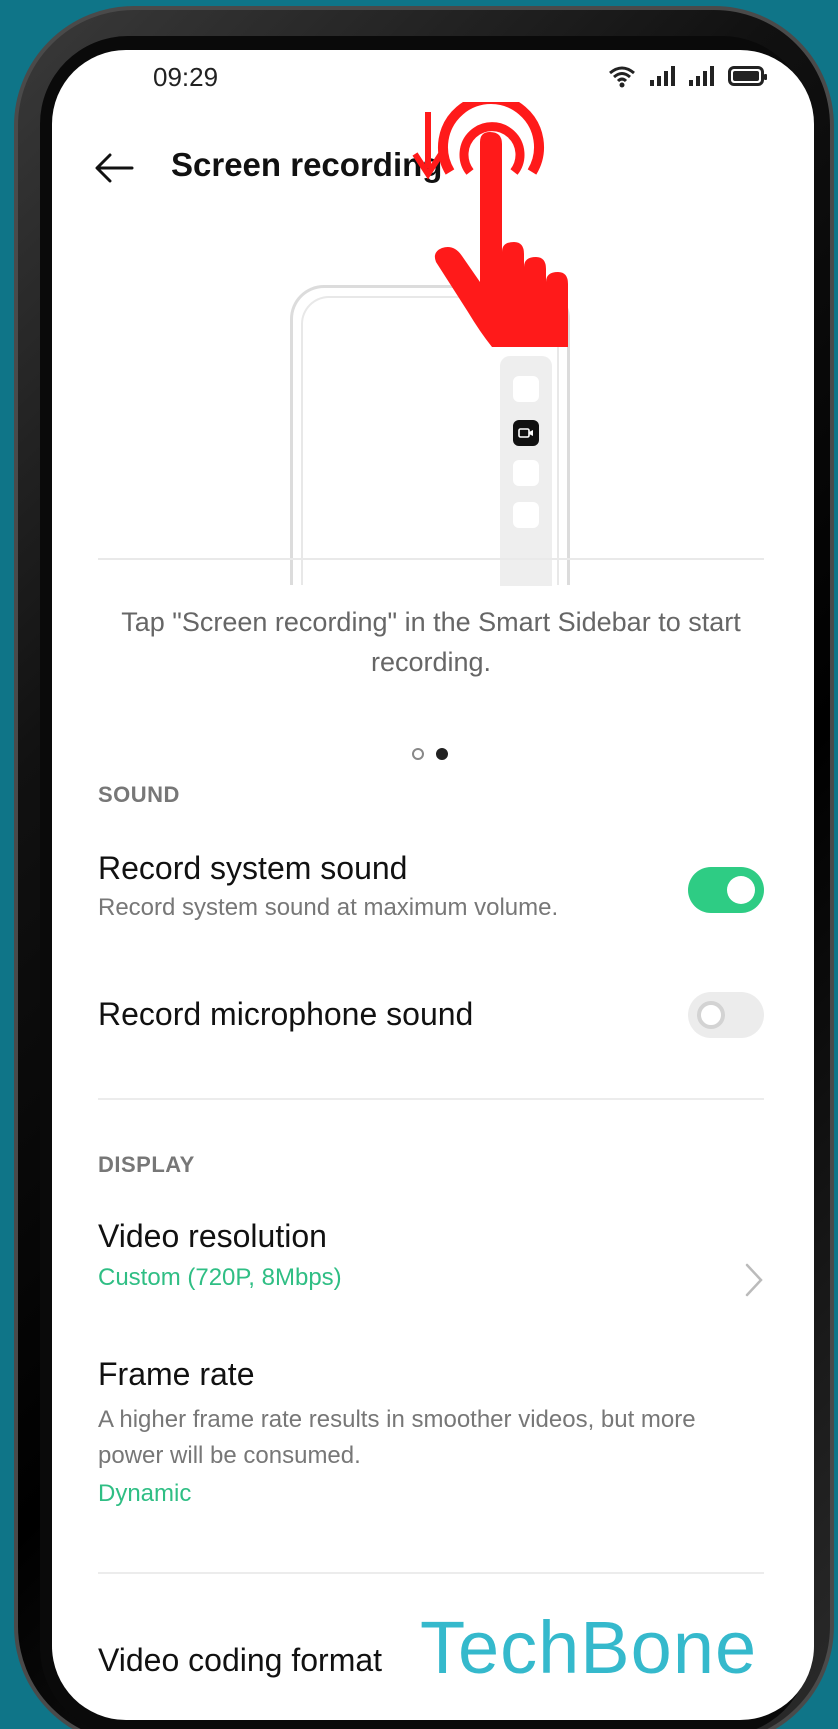  What do you see at coordinates (526, 433) in the screenshot?
I see `video-camera-icon` at bounding box center [526, 433].